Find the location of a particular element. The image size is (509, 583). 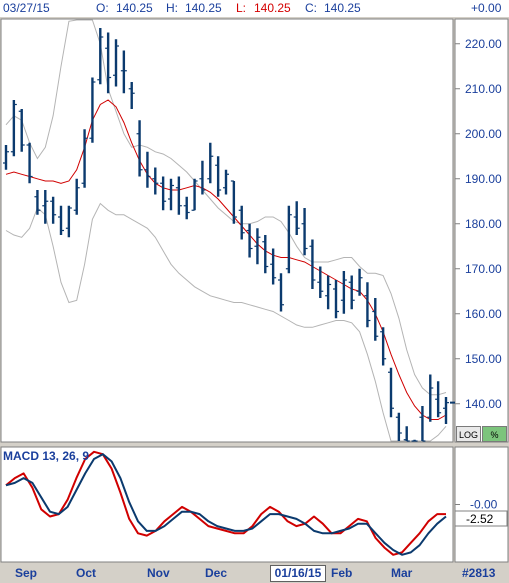

price-tick-label: 210.00 is located at coordinates (483, 89).